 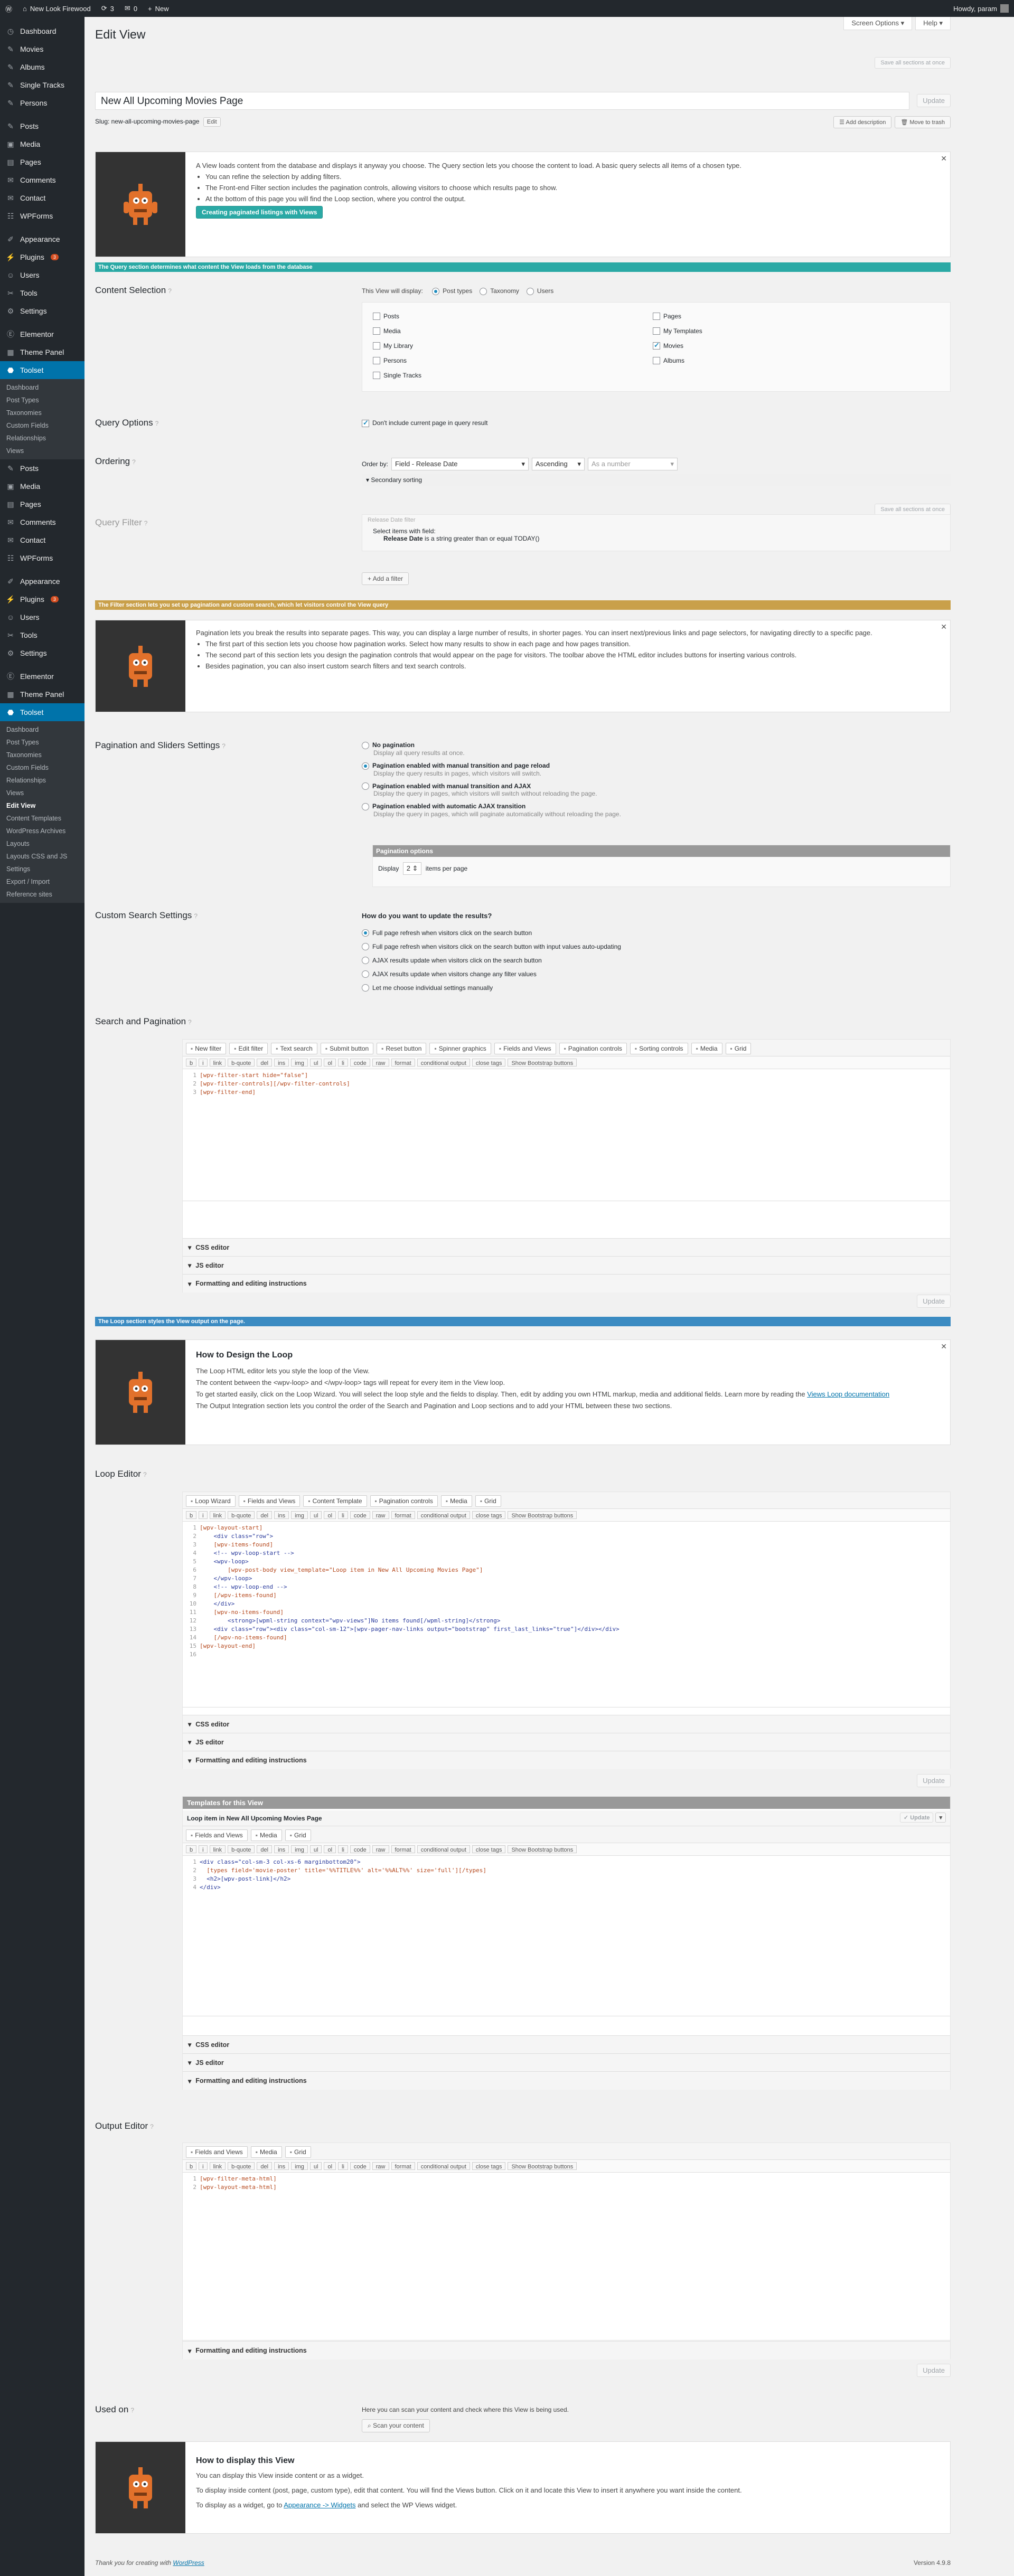 What do you see at coordinates (42, 755) in the screenshot?
I see `submenu-item-taxonomies: Taxonomies` at bounding box center [42, 755].